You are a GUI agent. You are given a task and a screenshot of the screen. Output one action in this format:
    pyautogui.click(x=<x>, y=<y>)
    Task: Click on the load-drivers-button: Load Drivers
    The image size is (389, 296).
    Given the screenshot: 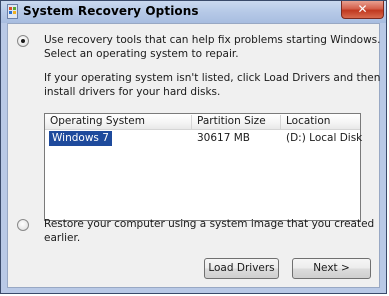 What is the action you would take?
    pyautogui.click(x=241, y=268)
    